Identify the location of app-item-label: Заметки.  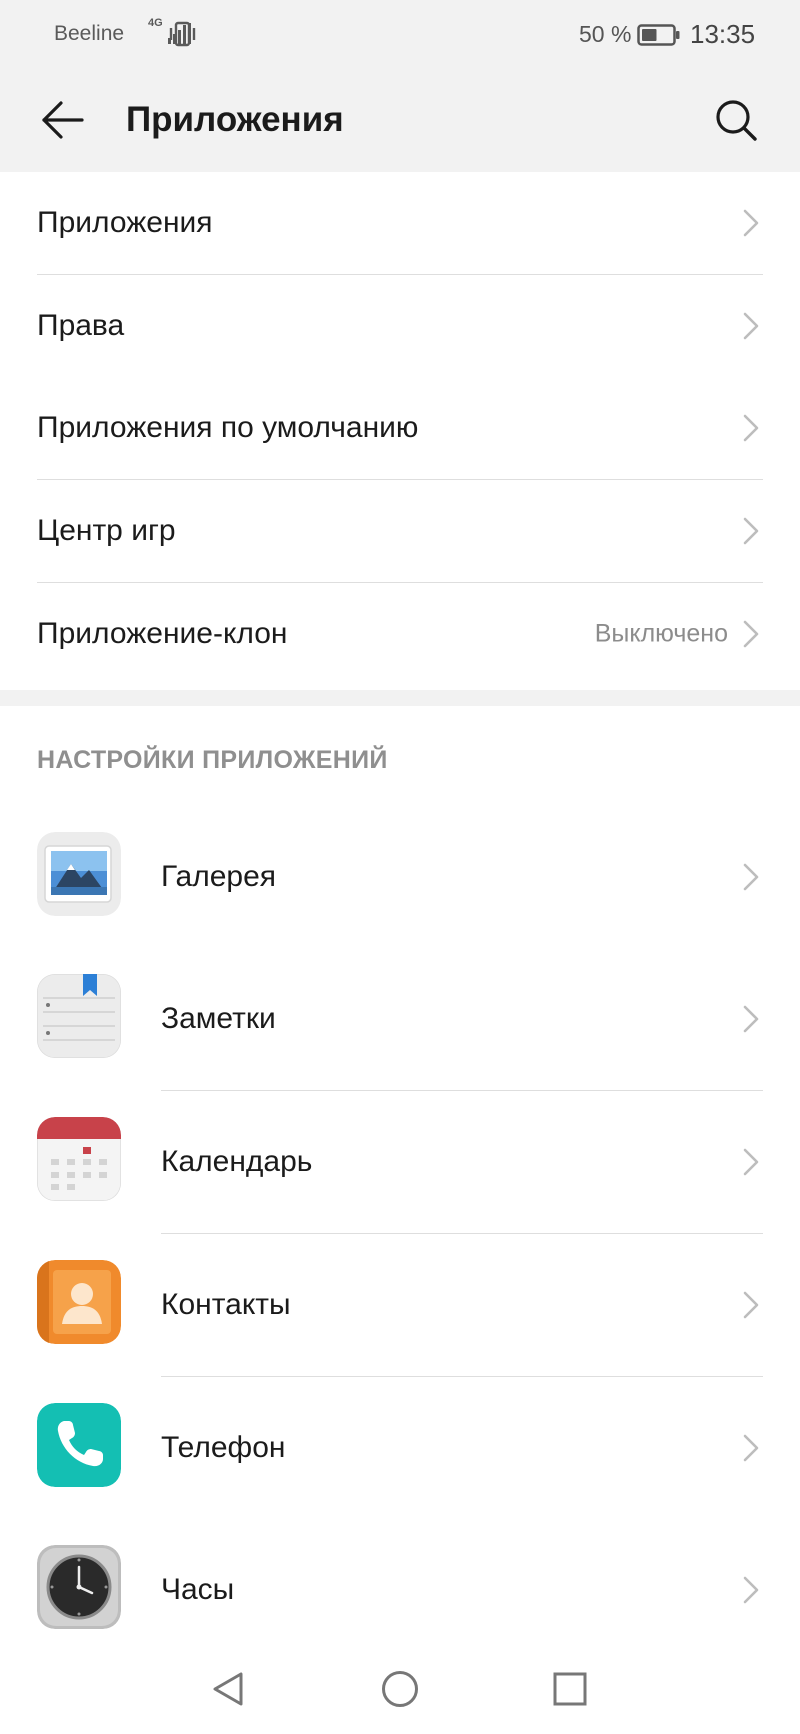
(218, 1018).